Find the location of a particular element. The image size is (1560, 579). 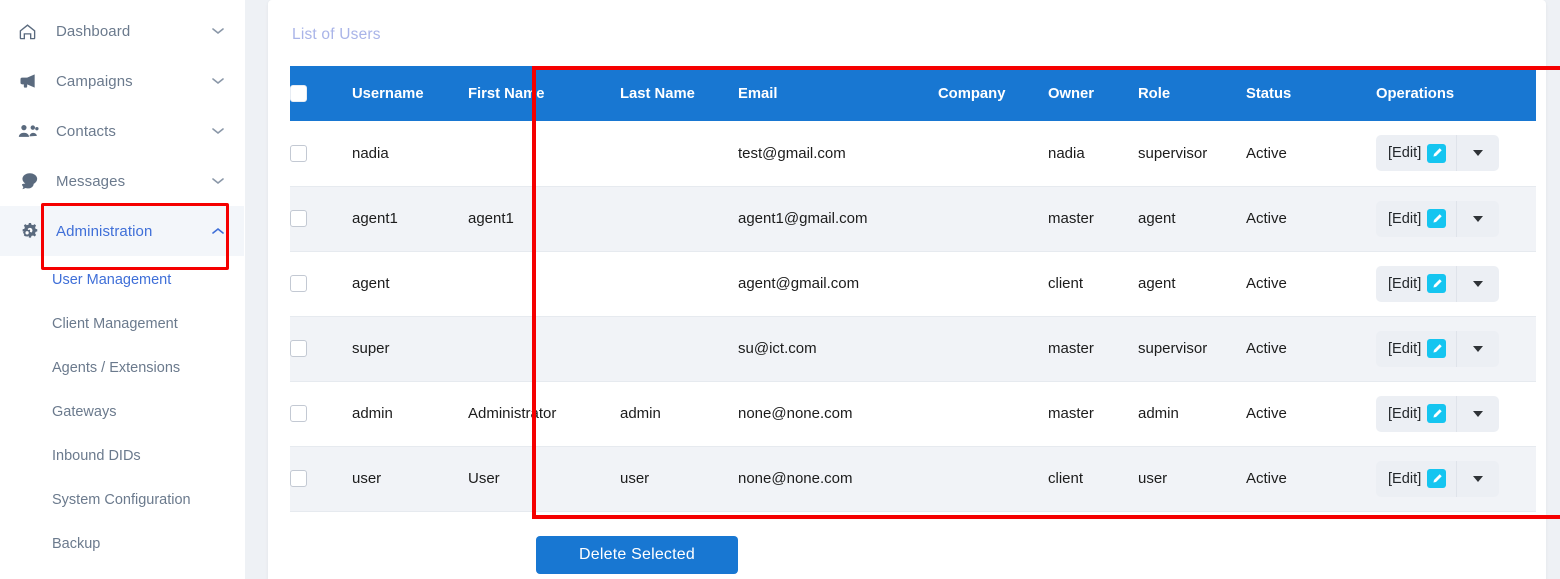

sidebar-item-client-management: Client Management is located at coordinates (122, 324).